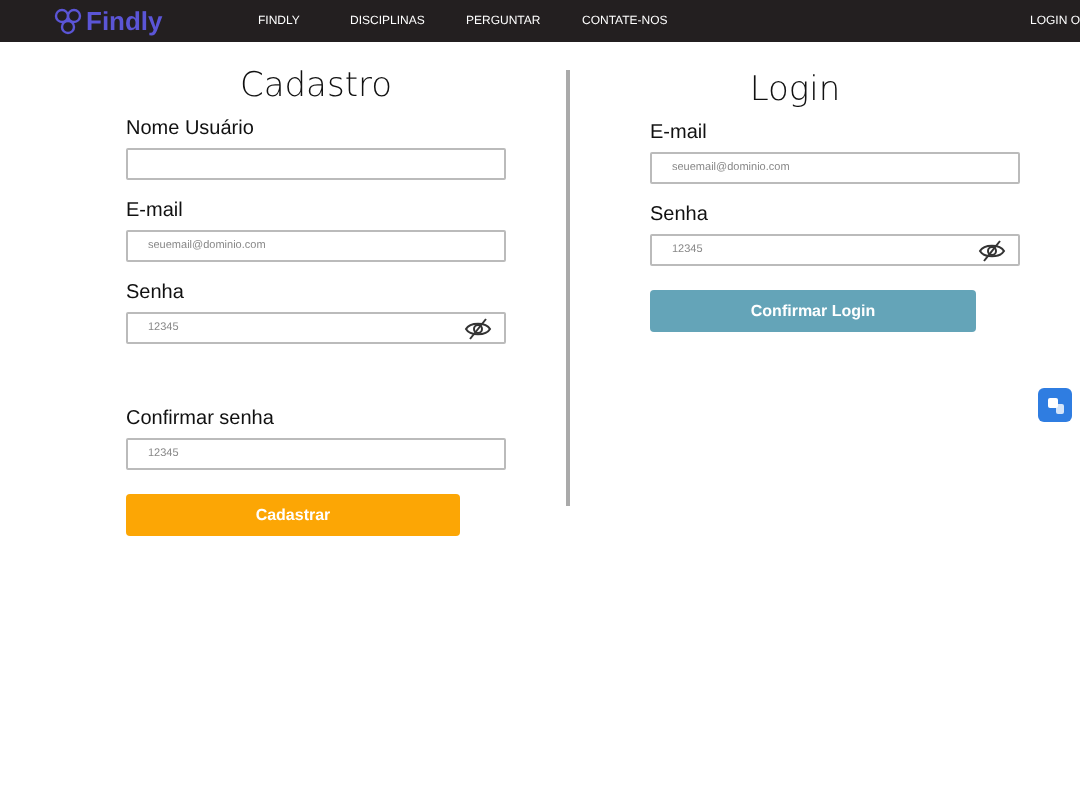 The width and height of the screenshot is (1080, 810). I want to click on form-title: Cadastro, so click(316, 86).